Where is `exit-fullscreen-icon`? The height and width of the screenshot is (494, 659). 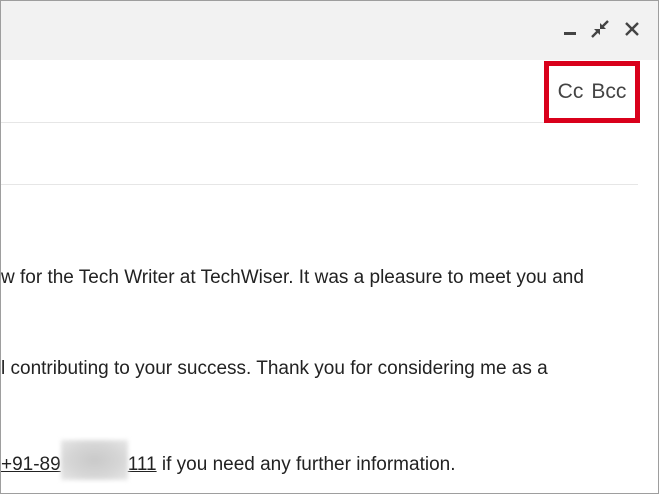 exit-fullscreen-icon is located at coordinates (600, 29).